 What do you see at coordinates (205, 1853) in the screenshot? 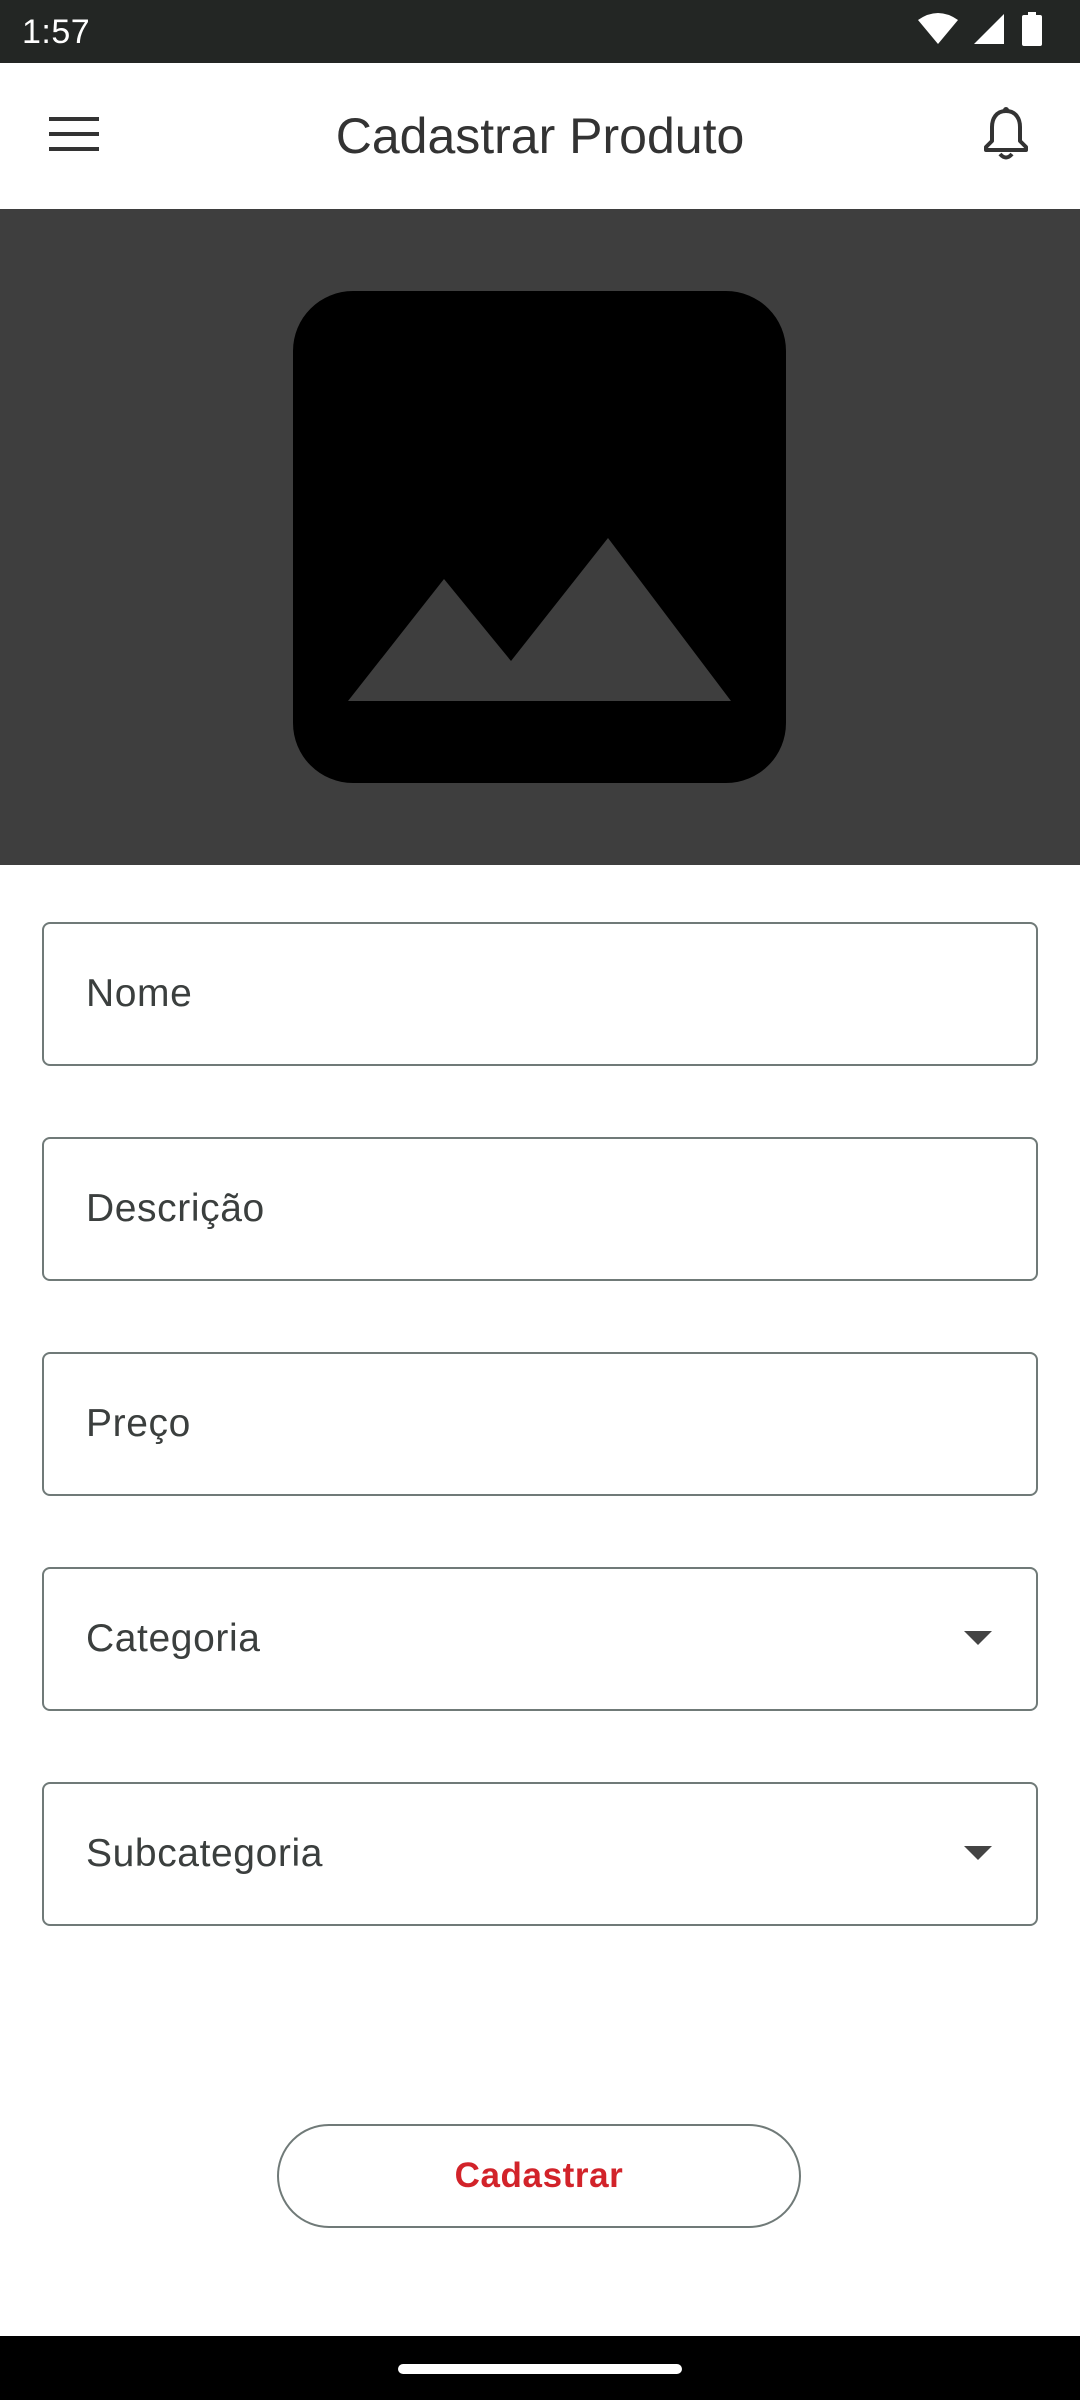
I see `subcategory-dropdown-label: Subcategoria` at bounding box center [205, 1853].